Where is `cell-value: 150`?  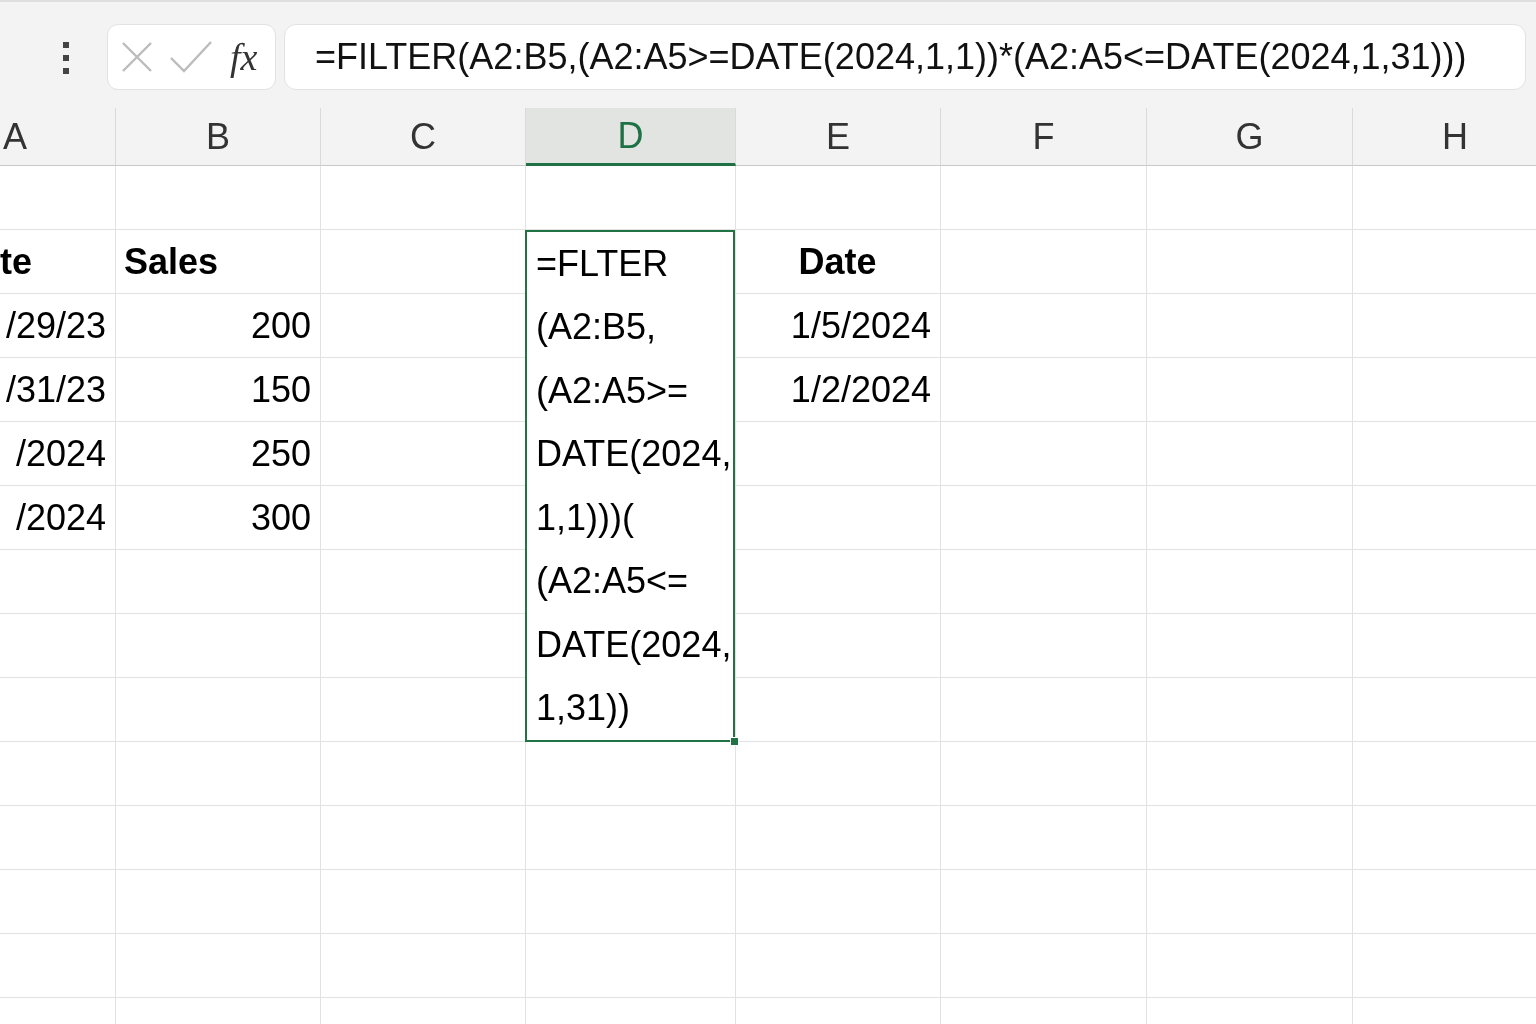
cell-value: 150 is located at coordinates (280, 389).